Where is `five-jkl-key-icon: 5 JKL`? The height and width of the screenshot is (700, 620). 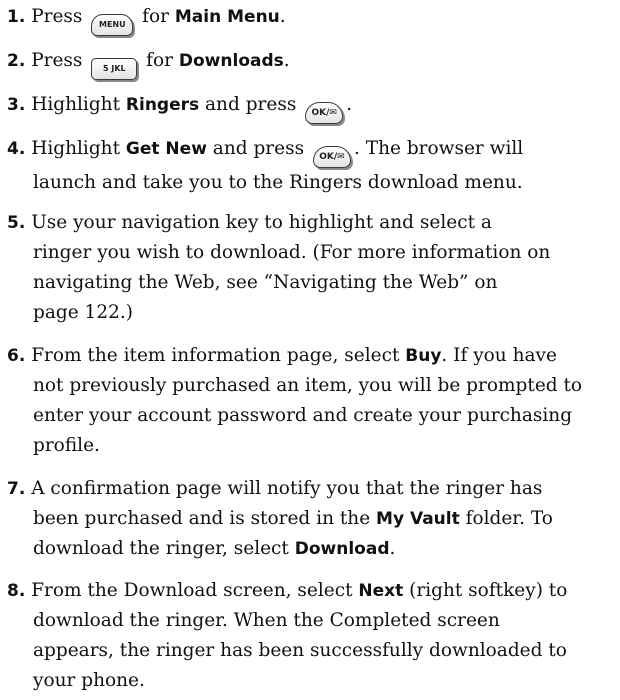
five-jkl-key-icon: 5 JKL is located at coordinates (114, 69).